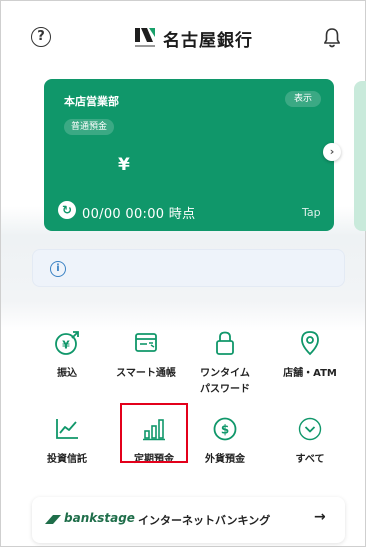 The height and width of the screenshot is (547, 366). Describe the element at coordinates (146, 373) in the screenshot. I see `menu-label: スマート通帳` at that location.